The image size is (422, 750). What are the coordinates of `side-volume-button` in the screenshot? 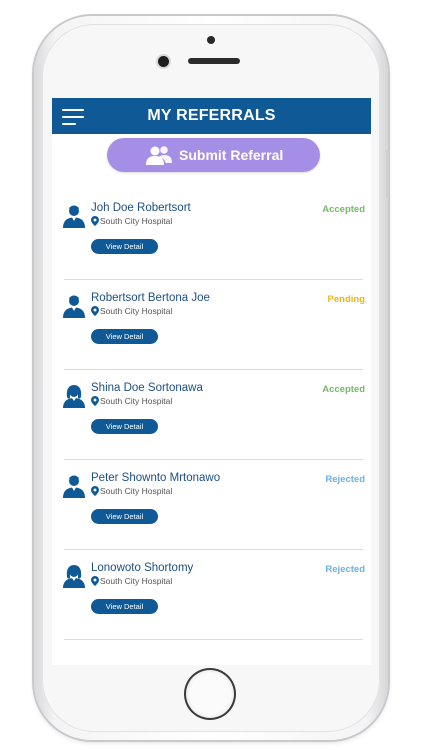 It's located at (387, 174).